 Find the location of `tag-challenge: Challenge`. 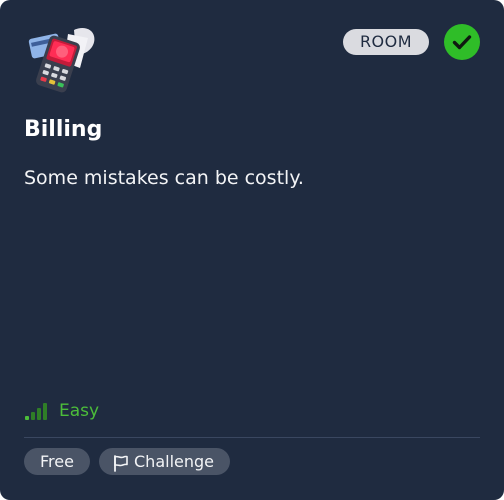

tag-challenge: Challenge is located at coordinates (164, 461).